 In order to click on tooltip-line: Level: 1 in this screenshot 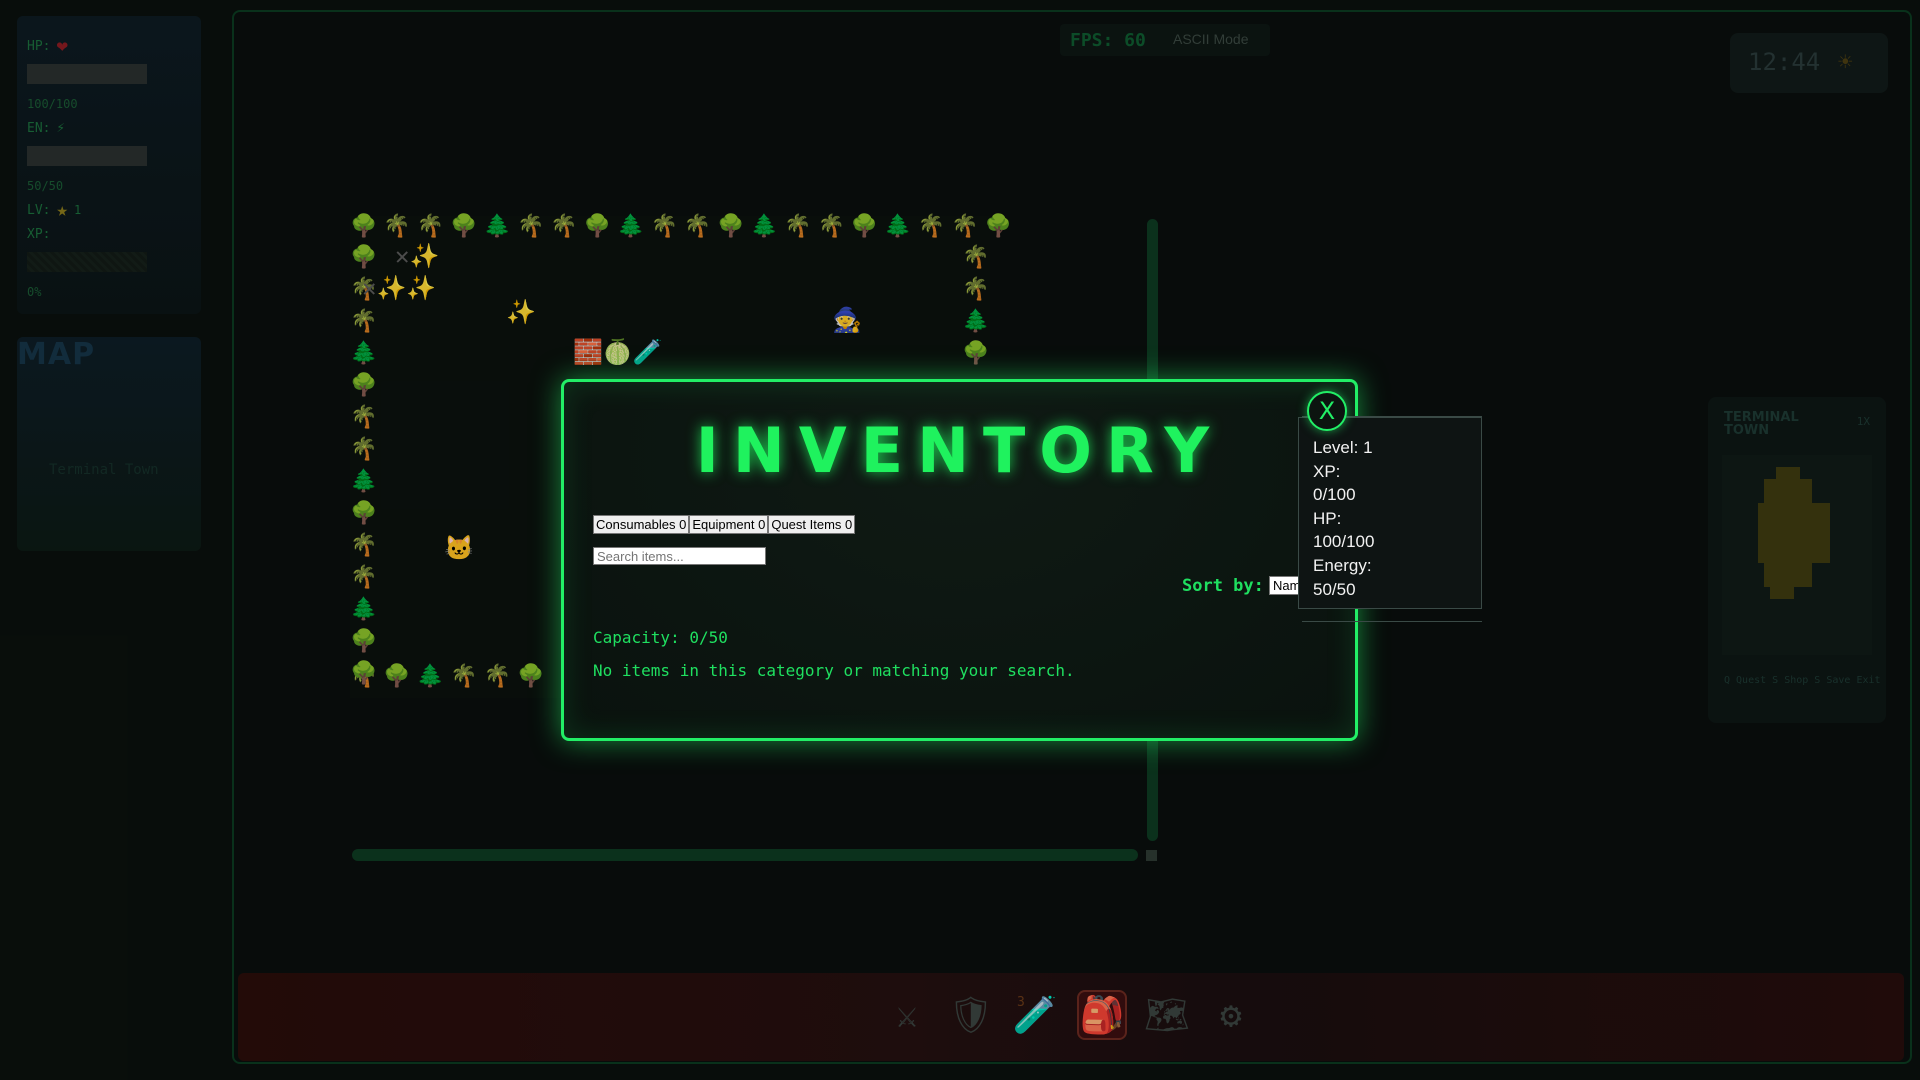, I will do `click(1343, 447)`.